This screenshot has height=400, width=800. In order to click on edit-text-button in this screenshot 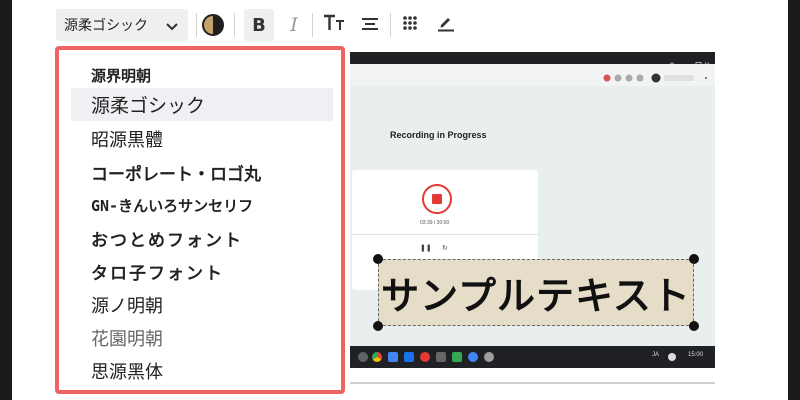, I will do `click(446, 25)`.